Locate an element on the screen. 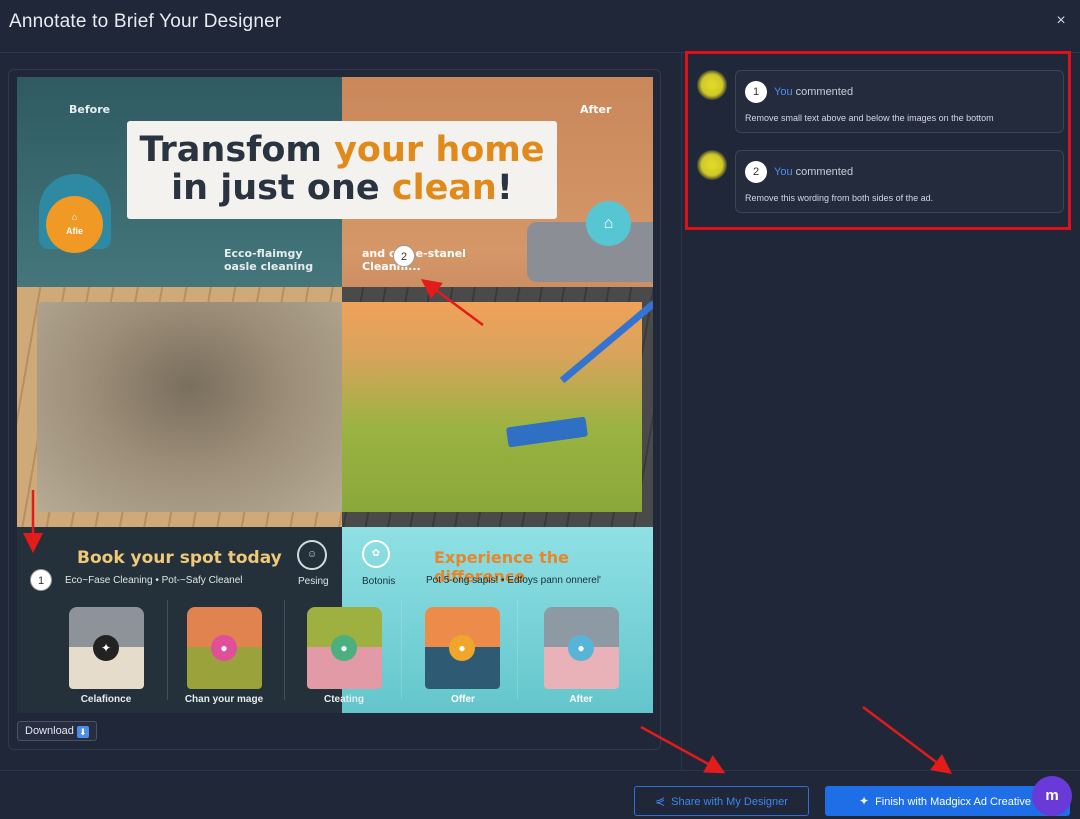 The width and height of the screenshot is (1080, 819). headline-part: in just one is located at coordinates (275, 188).